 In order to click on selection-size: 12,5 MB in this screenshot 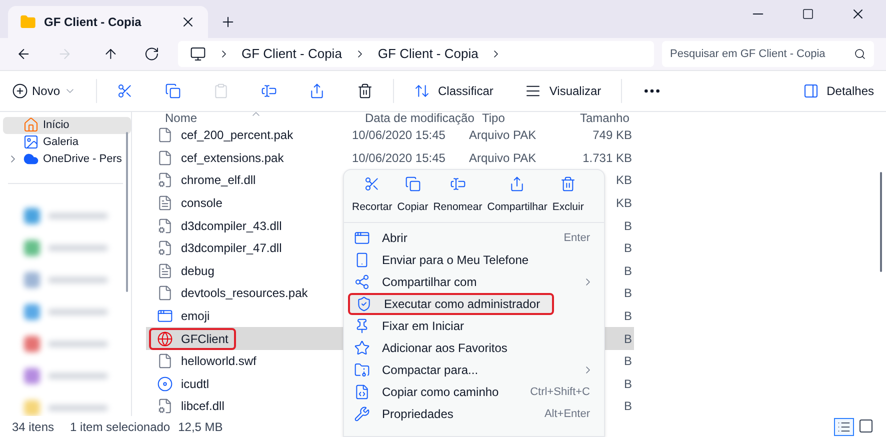, I will do `click(200, 427)`.